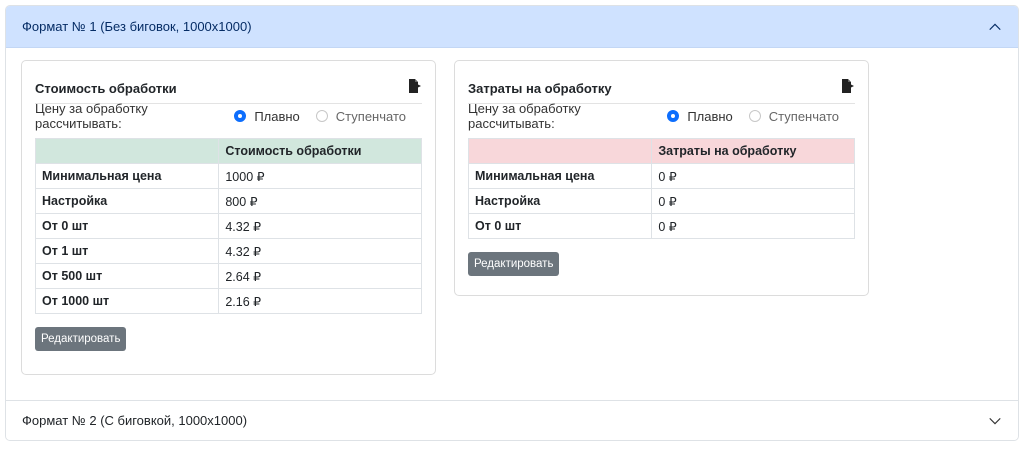 The image size is (1024, 449). Describe the element at coordinates (803, 116) in the screenshot. I see `expense-radio-stepped-label: Ступенчато` at that location.